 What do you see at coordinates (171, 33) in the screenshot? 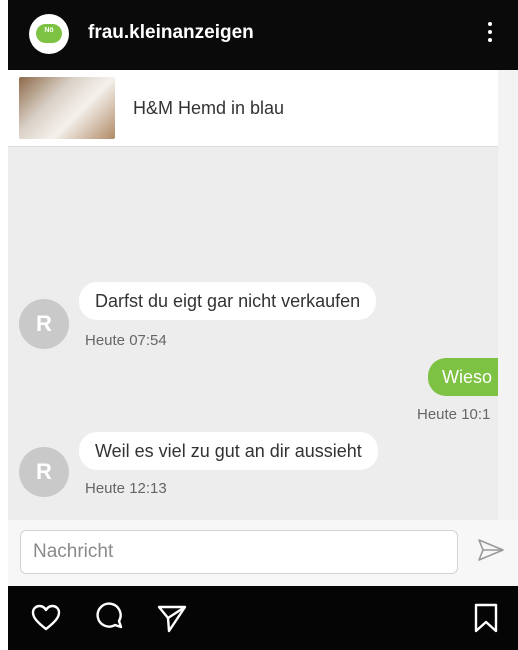
I see `account-name: frau.kleinanzeigen` at bounding box center [171, 33].